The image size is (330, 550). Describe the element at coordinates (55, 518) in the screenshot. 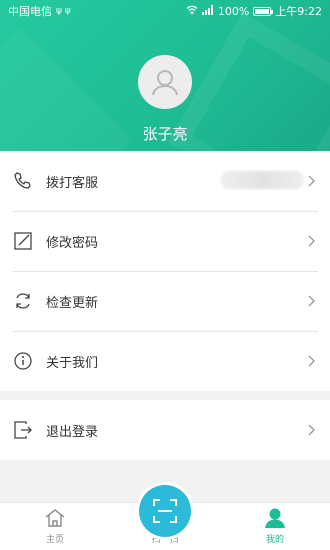

I see `home-icon` at that location.